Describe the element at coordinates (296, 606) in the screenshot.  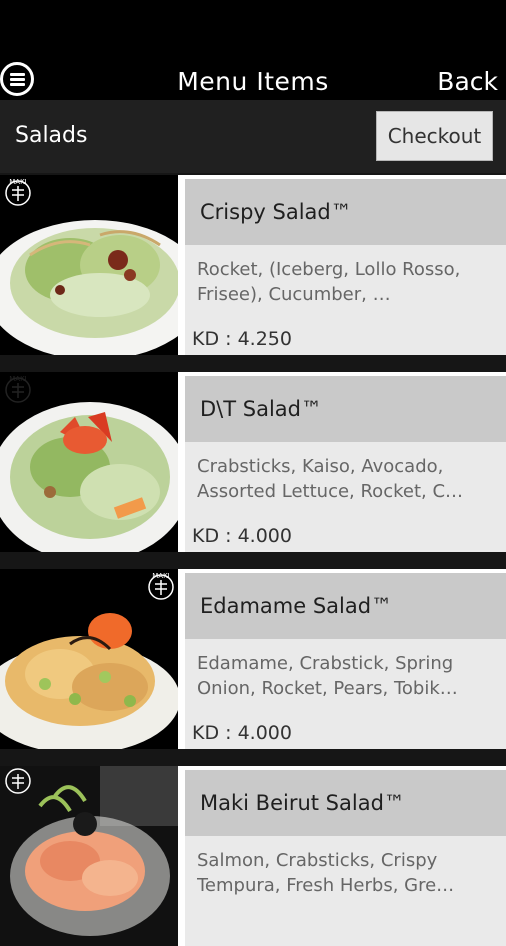
I see `item-name: Edamame Salad™` at that location.